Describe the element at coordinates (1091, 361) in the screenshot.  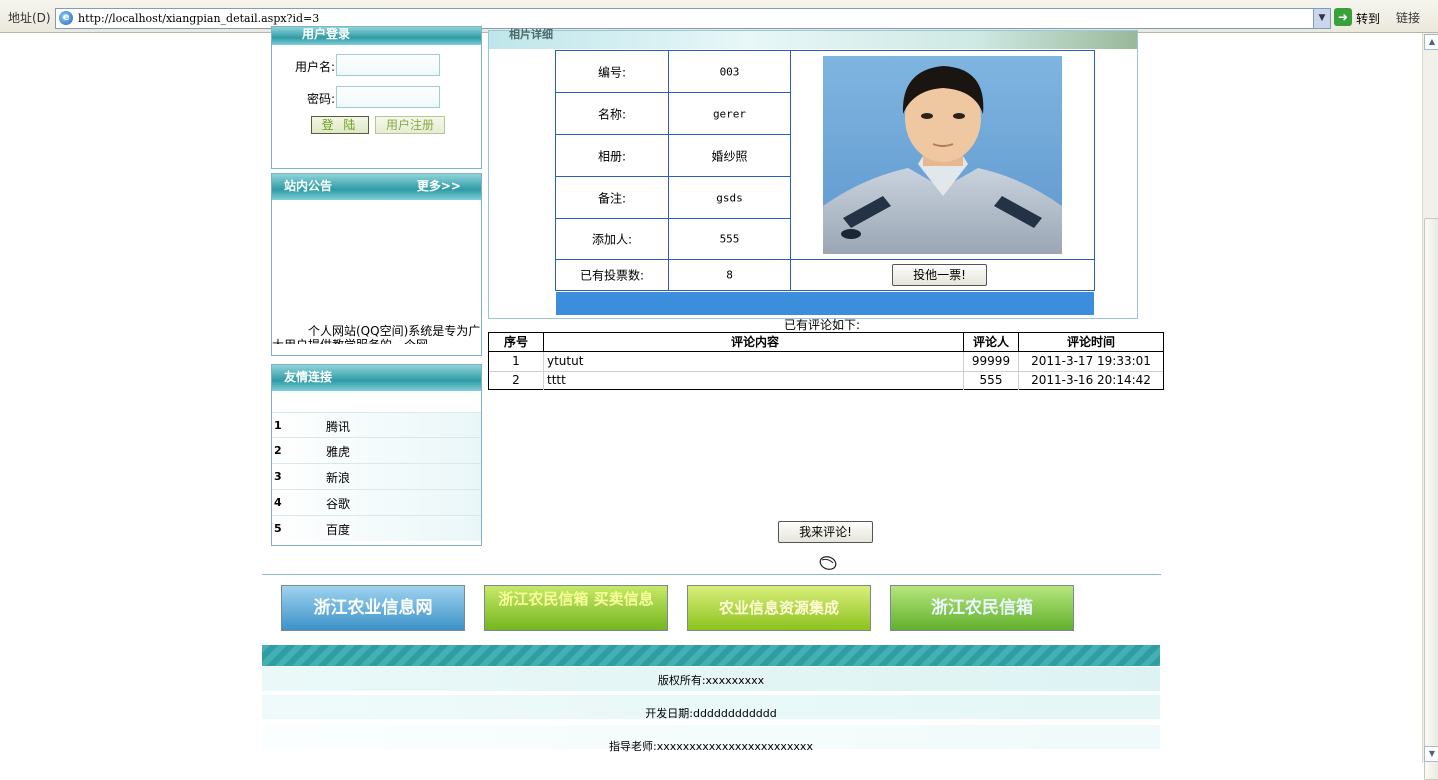
I see `cell-time: 2011-3-17 19:33:01` at that location.